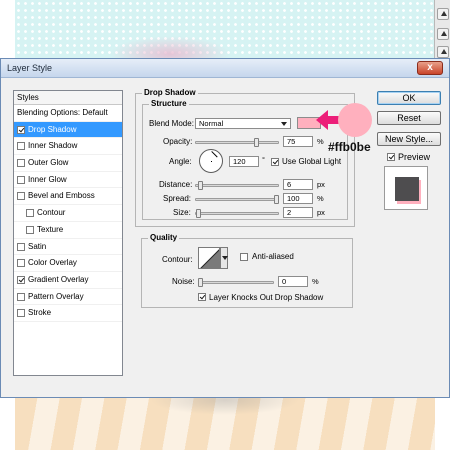 The height and width of the screenshot is (450, 450). Describe the element at coordinates (201, 185) in the screenshot. I see `distance-slider-thumb` at that location.